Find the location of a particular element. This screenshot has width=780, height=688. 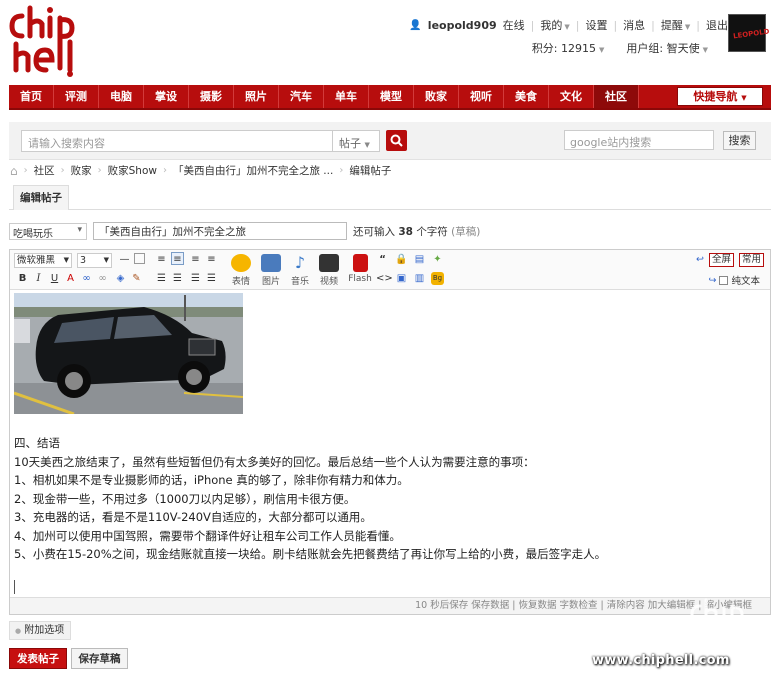

flash-button: Flash is located at coordinates (360, 269).